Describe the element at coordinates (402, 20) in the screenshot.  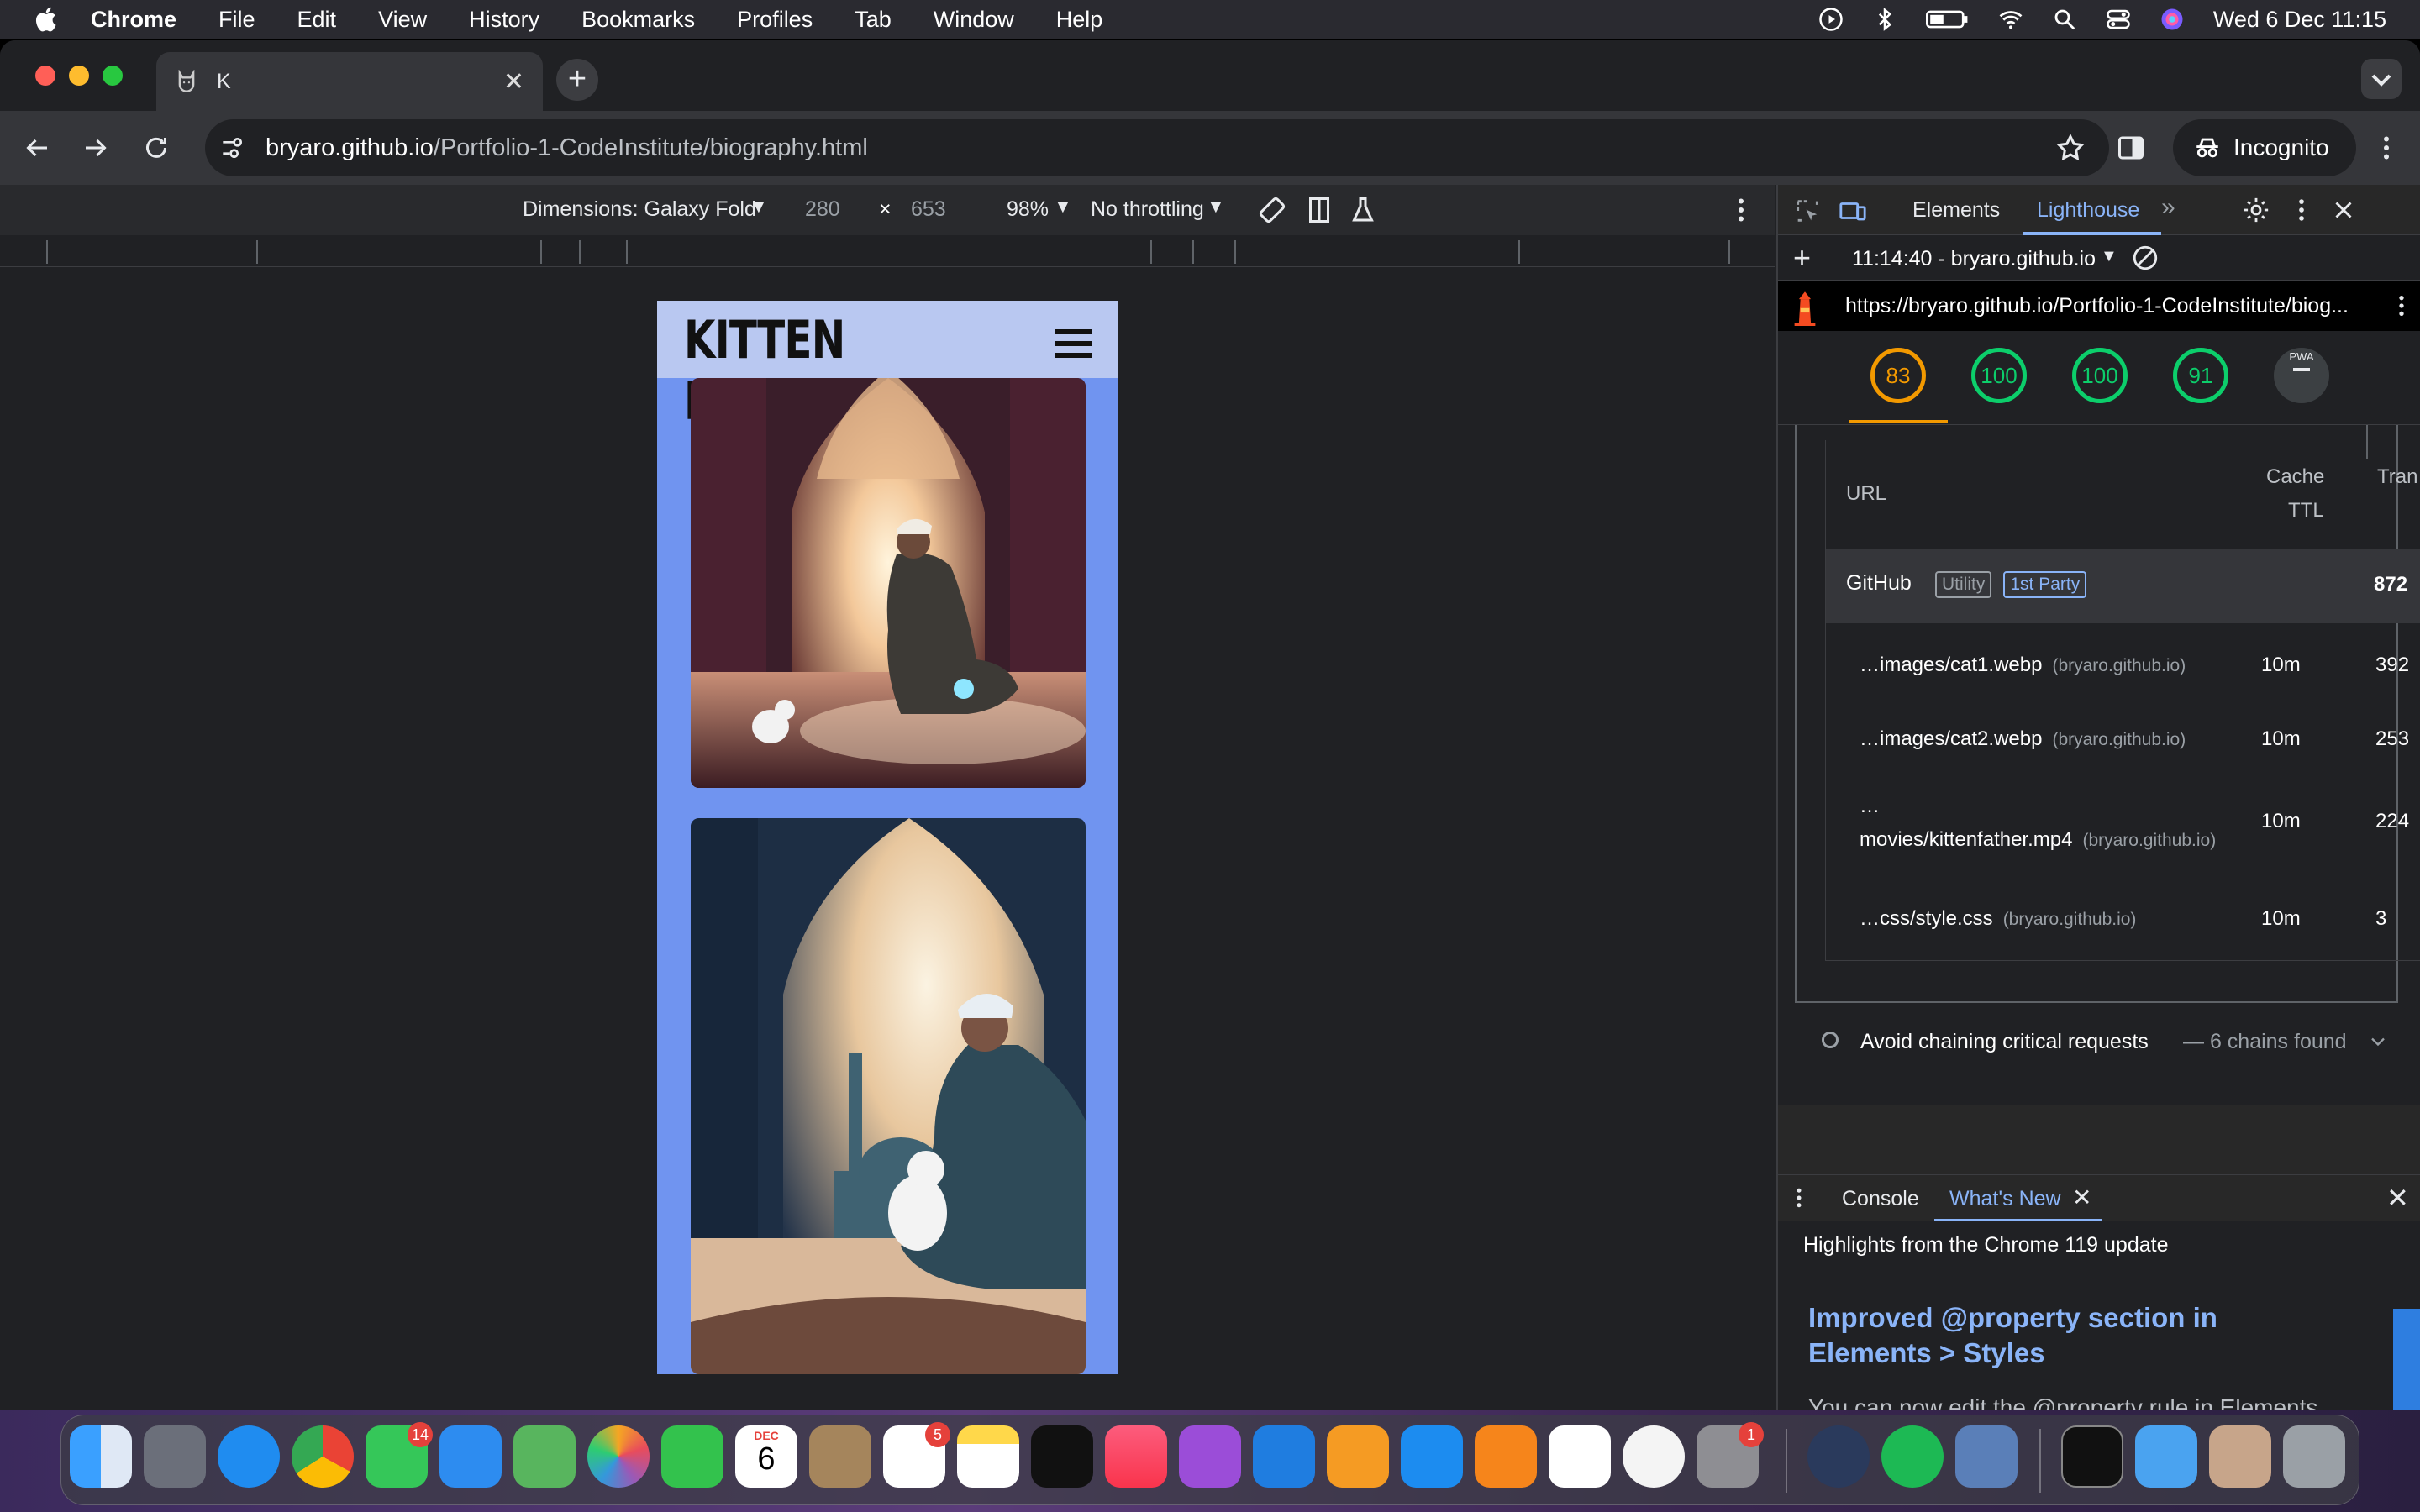
I see `menu-view: View` at that location.